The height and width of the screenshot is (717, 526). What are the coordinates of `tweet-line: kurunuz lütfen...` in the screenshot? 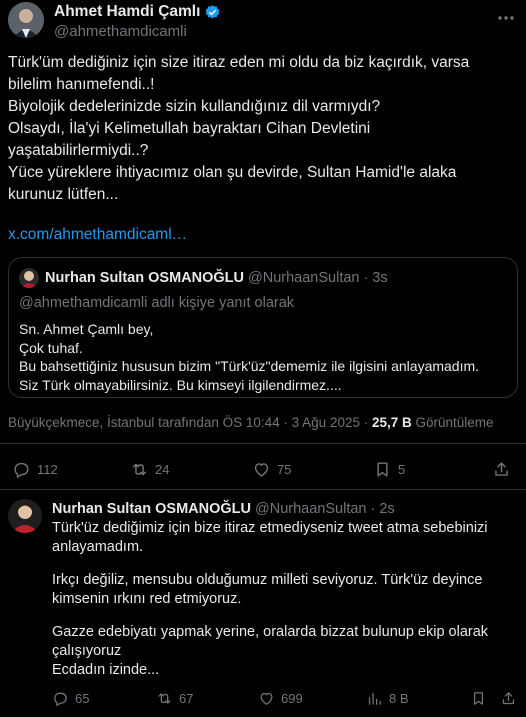 It's located at (63, 194).